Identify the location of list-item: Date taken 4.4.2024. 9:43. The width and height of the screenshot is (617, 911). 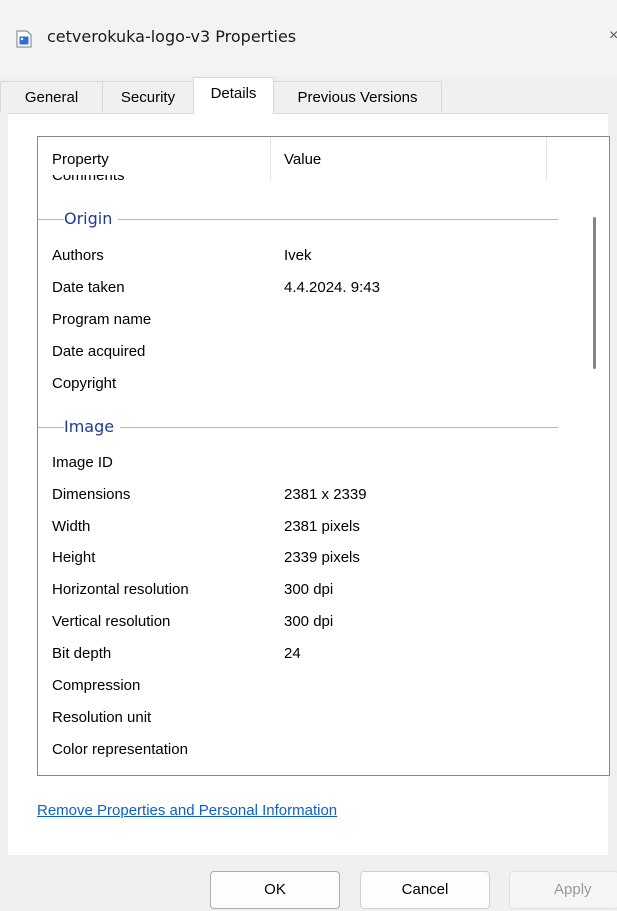
(310, 288).